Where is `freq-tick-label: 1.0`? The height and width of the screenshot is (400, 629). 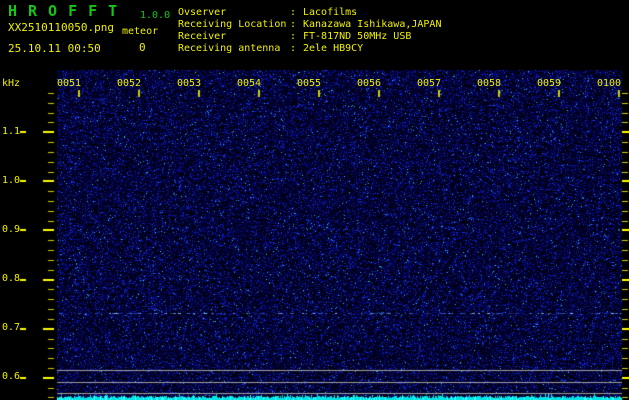 freq-tick-label: 1.0 is located at coordinates (10, 180).